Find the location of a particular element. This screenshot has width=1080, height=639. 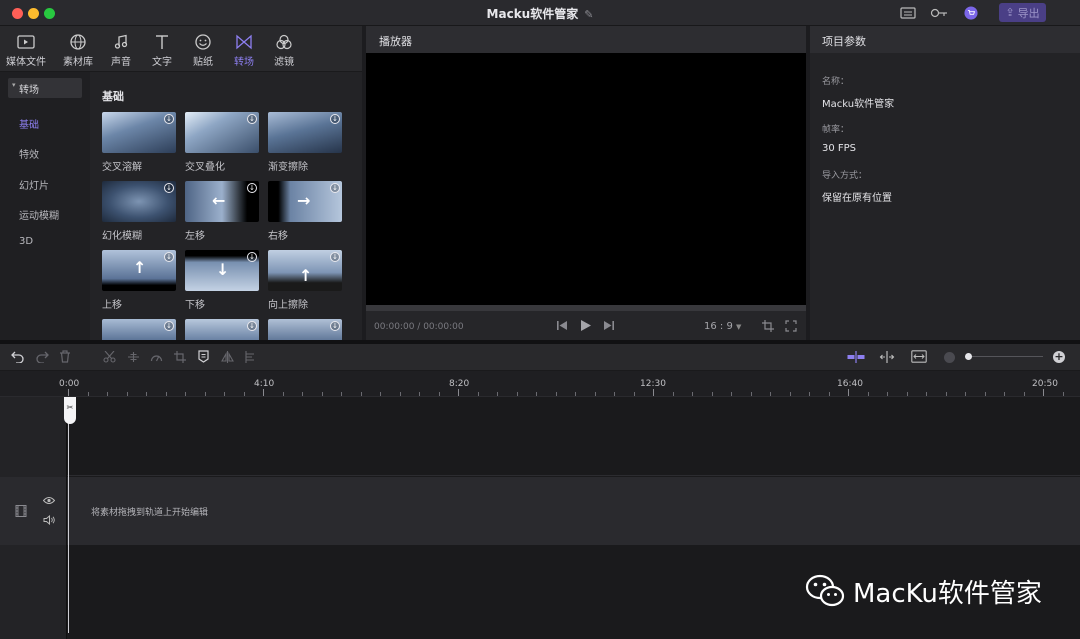

tab-text: 文字 is located at coordinates (162, 51).